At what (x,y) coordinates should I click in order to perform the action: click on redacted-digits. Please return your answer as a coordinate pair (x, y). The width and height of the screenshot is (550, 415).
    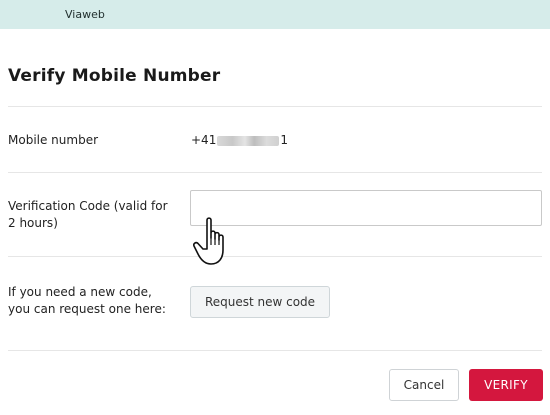
    Looking at the image, I should click on (248, 140).